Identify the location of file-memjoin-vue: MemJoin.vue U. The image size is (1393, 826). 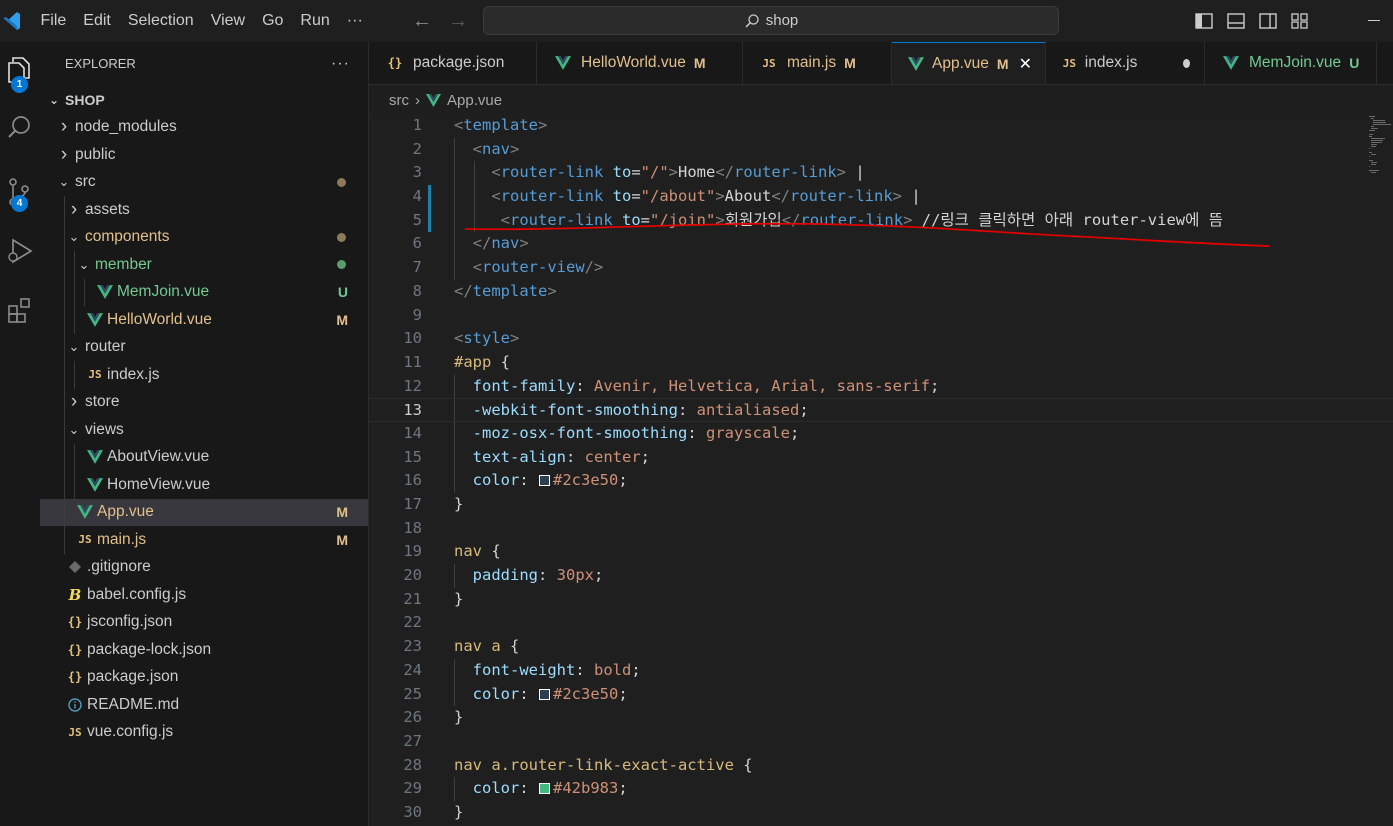
(204, 292).